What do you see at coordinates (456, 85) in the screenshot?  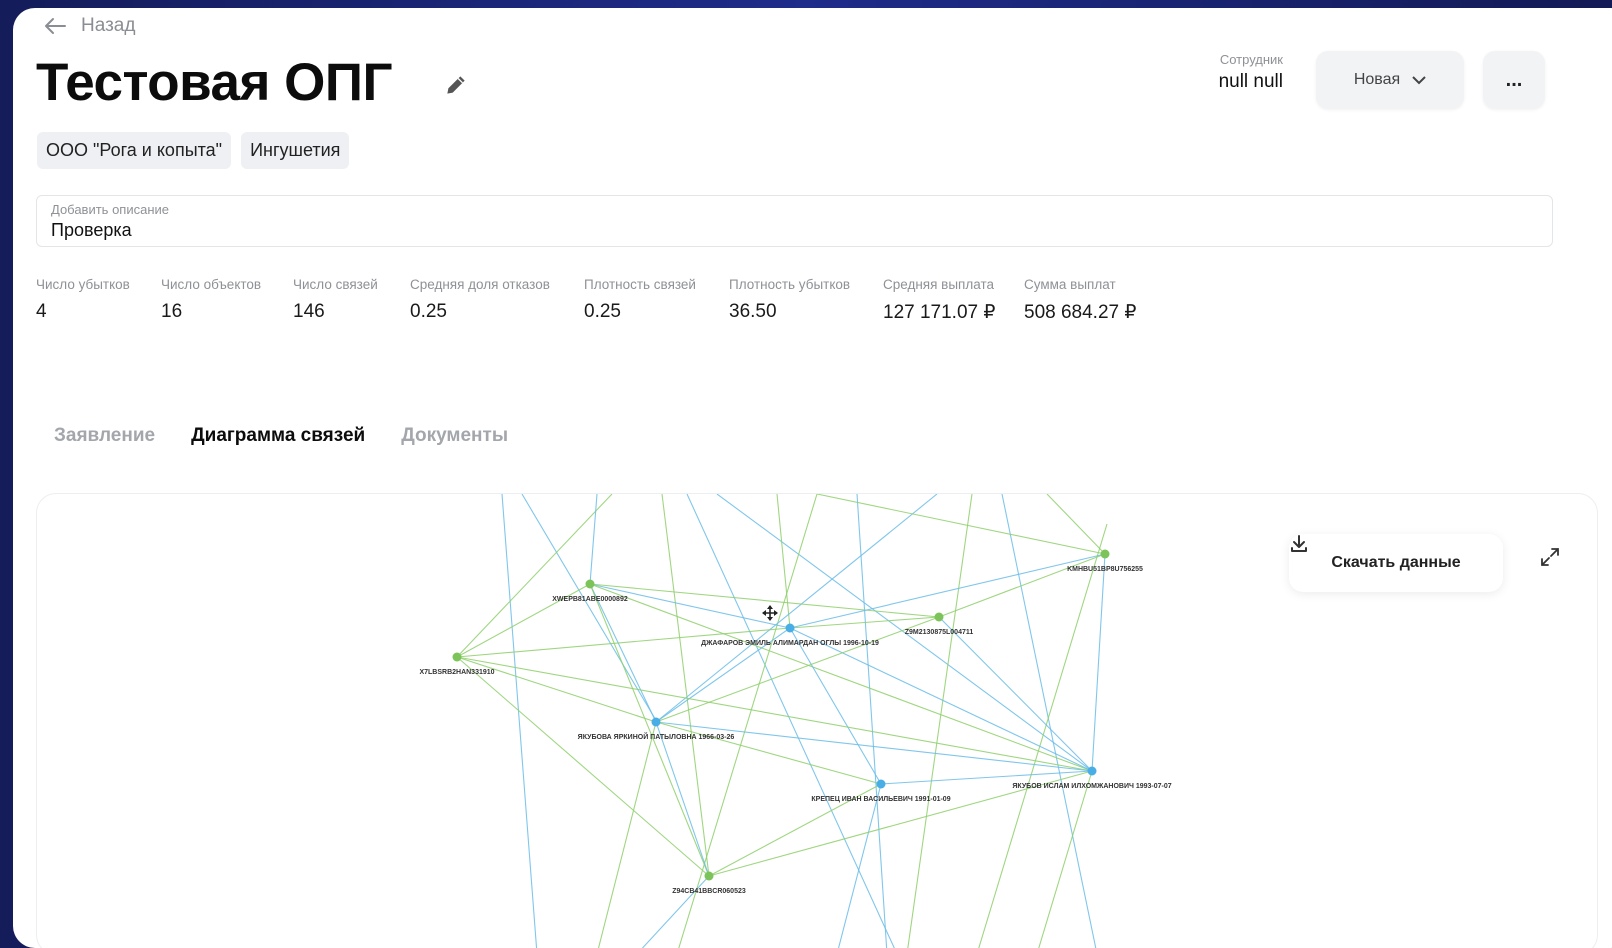 I see `pencil-icon` at bounding box center [456, 85].